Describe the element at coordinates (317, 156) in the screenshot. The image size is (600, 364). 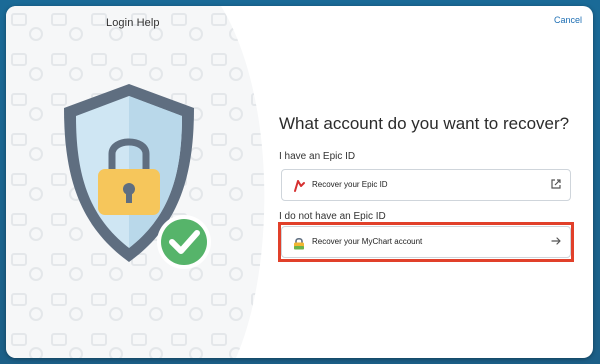
I see `section-label-epic-id: I have an Epic ID` at that location.